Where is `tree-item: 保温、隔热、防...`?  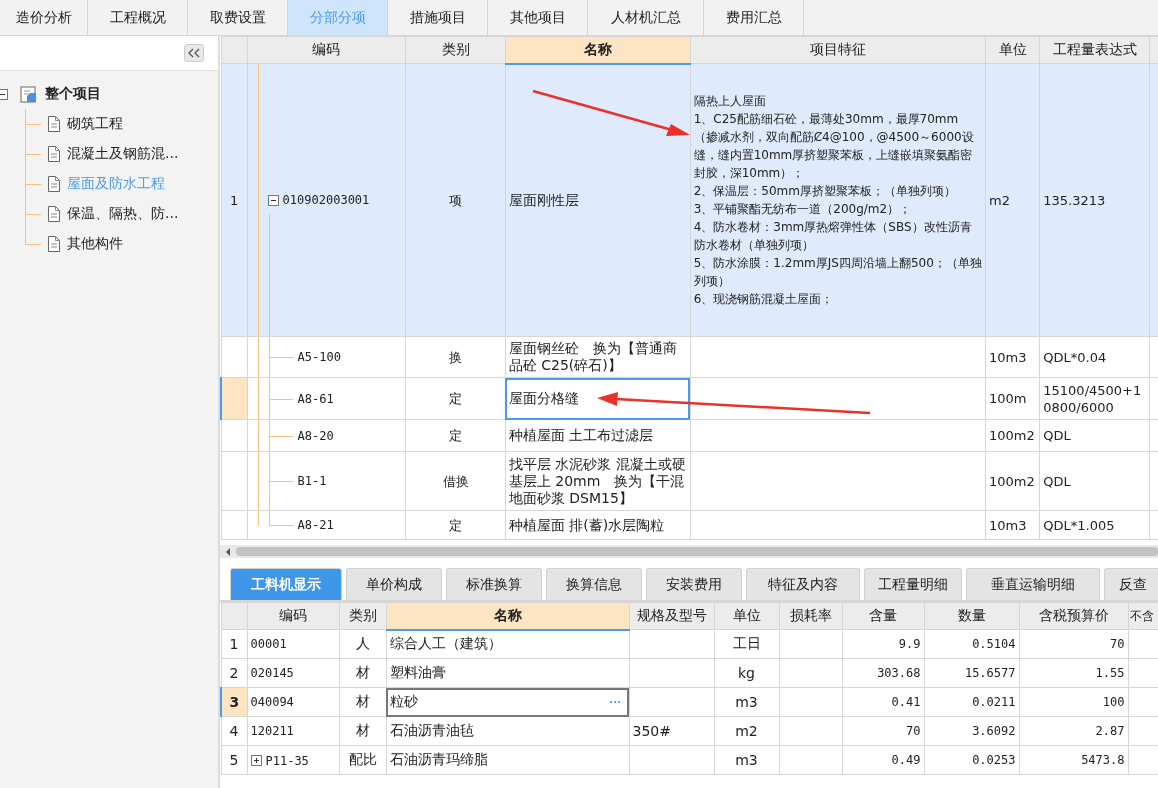
tree-item: 保温、隔热、防... is located at coordinates (123, 214).